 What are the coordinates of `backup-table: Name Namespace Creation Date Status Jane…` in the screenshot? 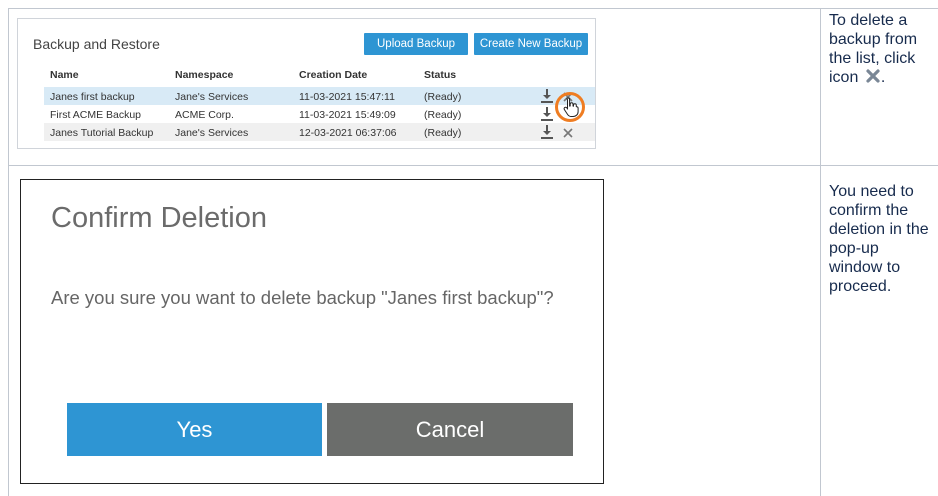 It's located at (319, 103).